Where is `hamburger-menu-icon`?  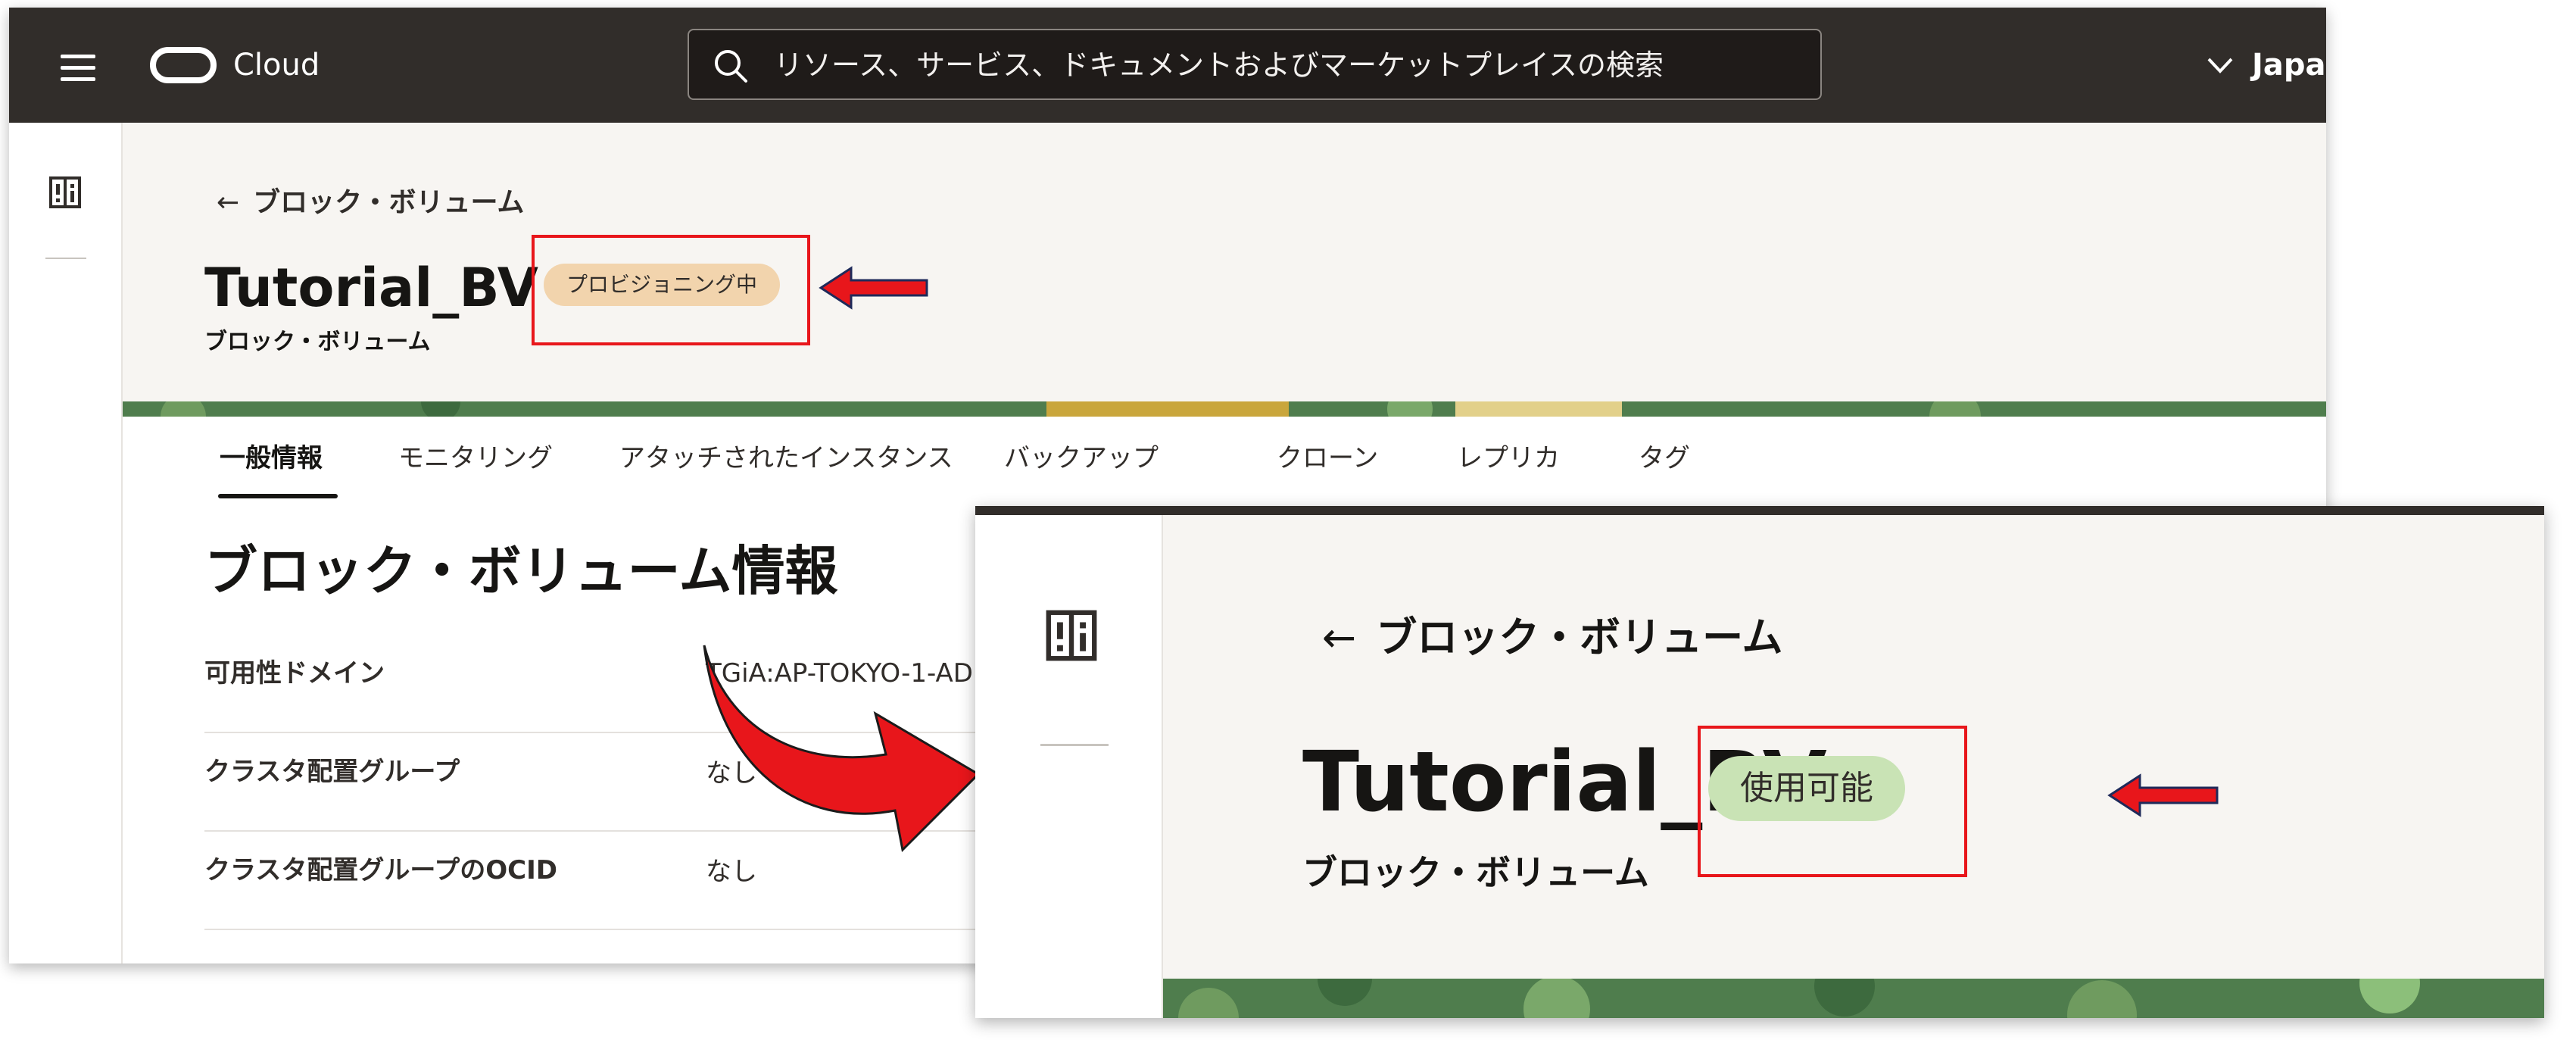
hamburger-menu-icon is located at coordinates (78, 68).